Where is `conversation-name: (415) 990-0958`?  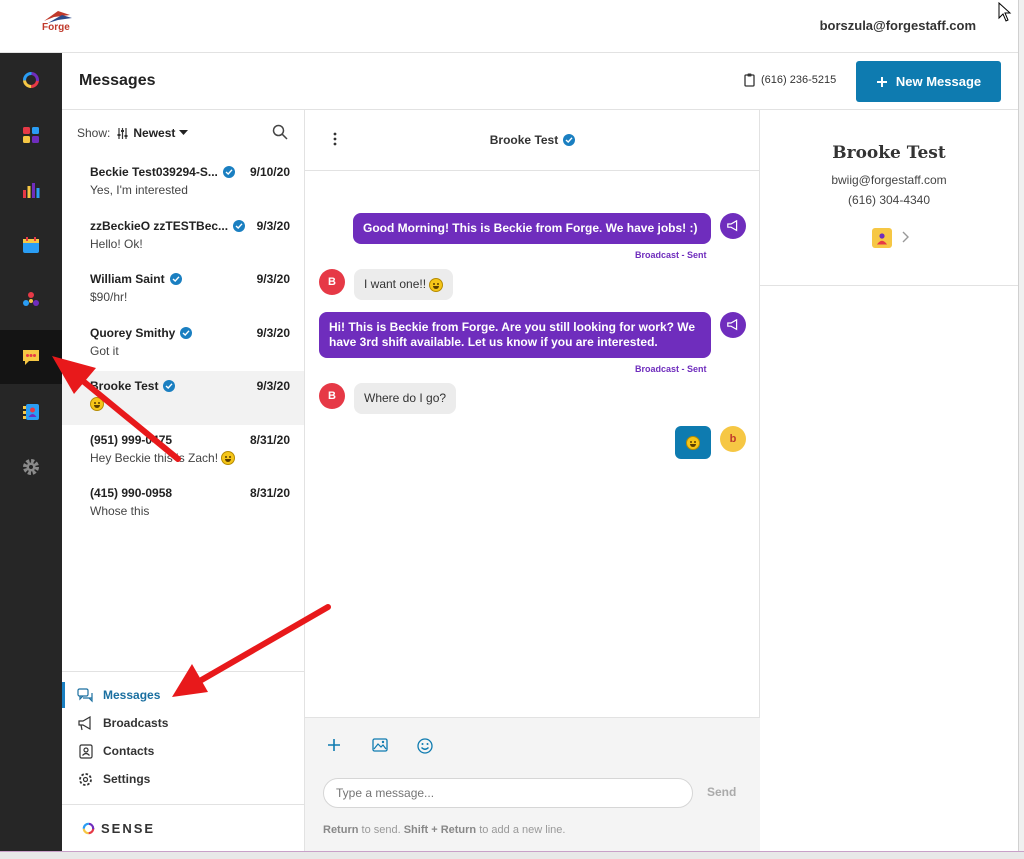
conversation-name: (415) 990-0958 is located at coordinates (131, 493).